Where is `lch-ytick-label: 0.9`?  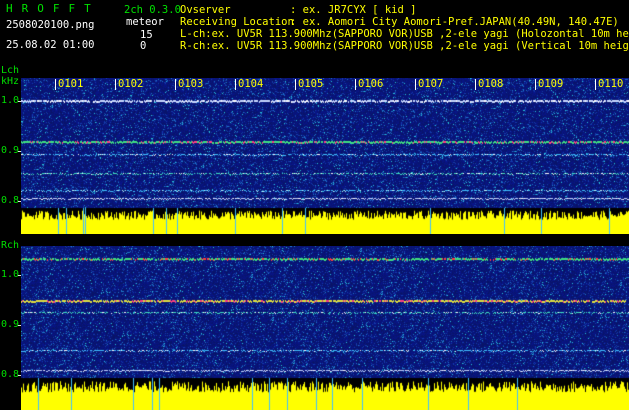
lch-ytick-label: 0.9 is located at coordinates (10, 150).